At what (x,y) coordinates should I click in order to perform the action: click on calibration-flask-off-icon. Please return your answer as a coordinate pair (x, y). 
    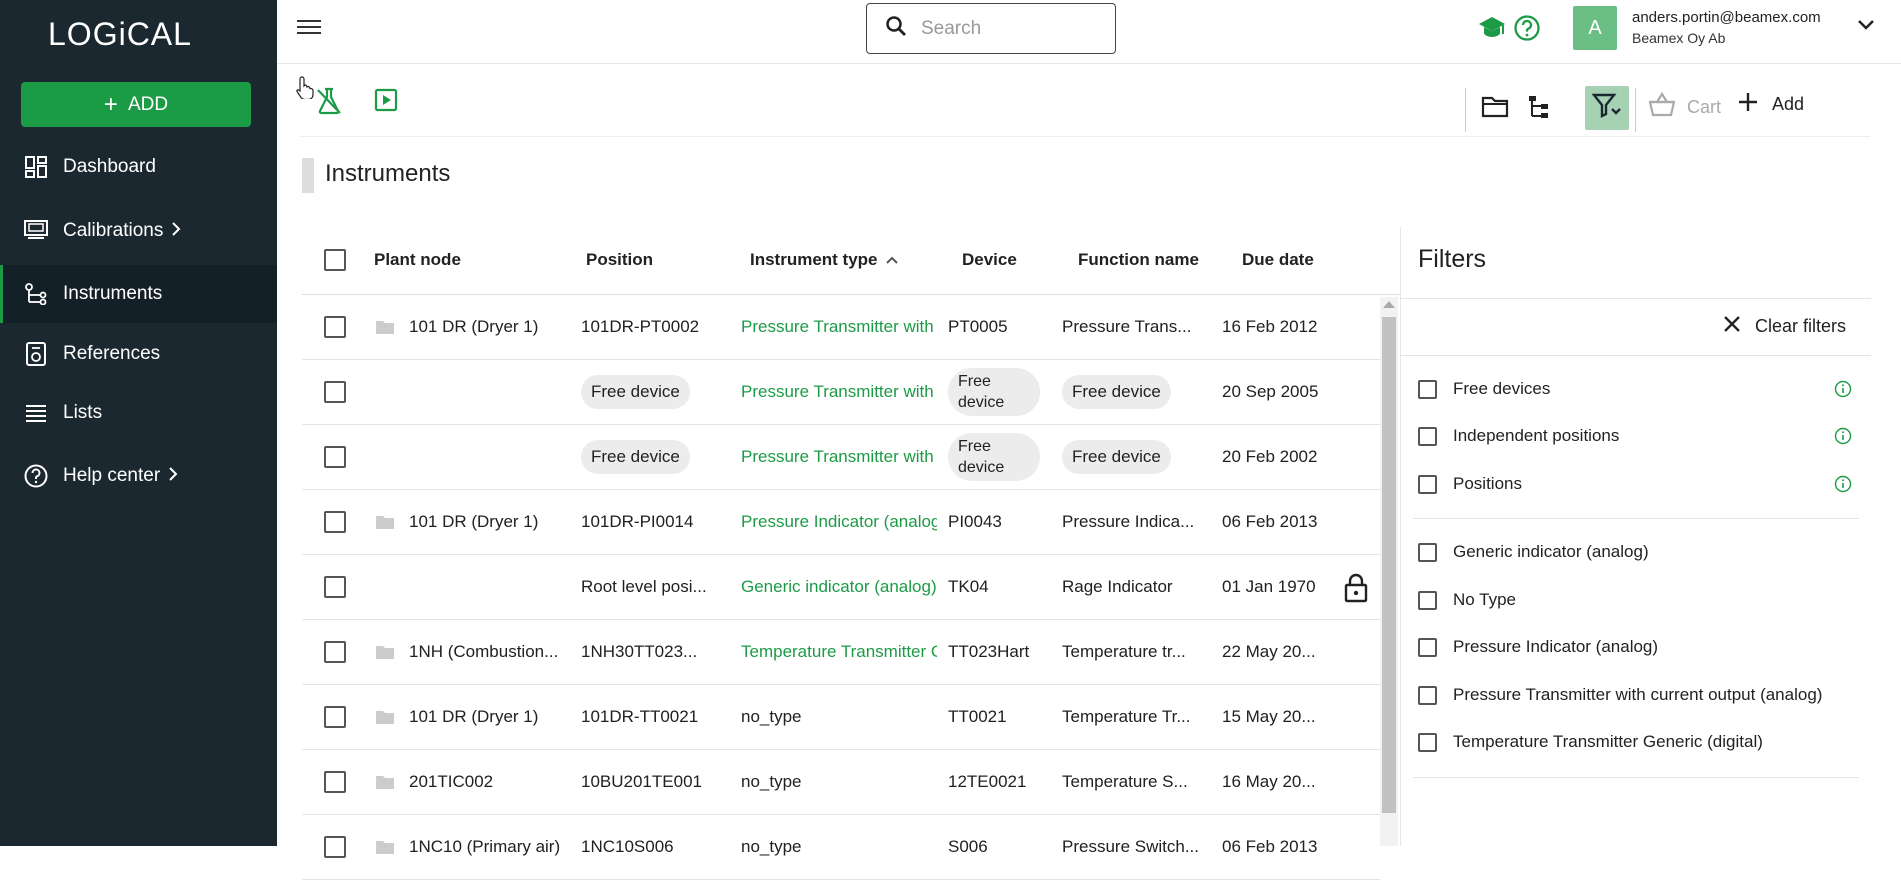
    Looking at the image, I should click on (330, 101).